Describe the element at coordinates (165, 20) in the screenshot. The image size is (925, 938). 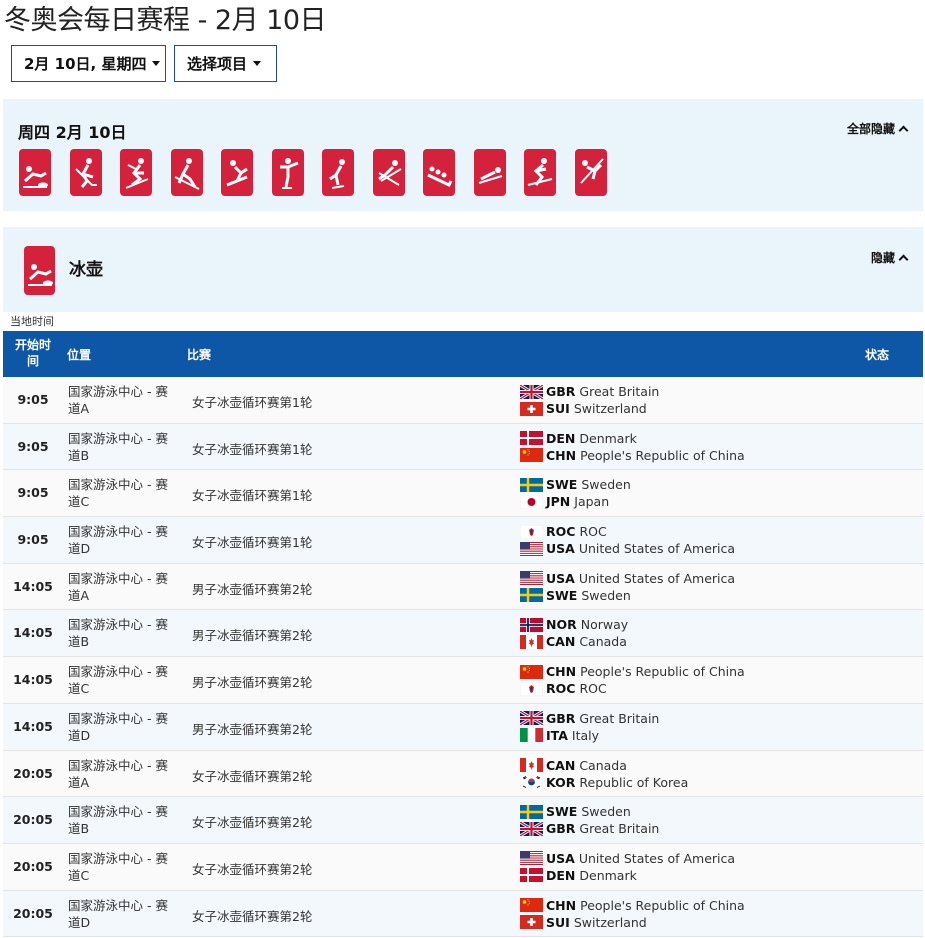
I see `page-title: 冬奥会每日赛程 - 2月 10日` at that location.